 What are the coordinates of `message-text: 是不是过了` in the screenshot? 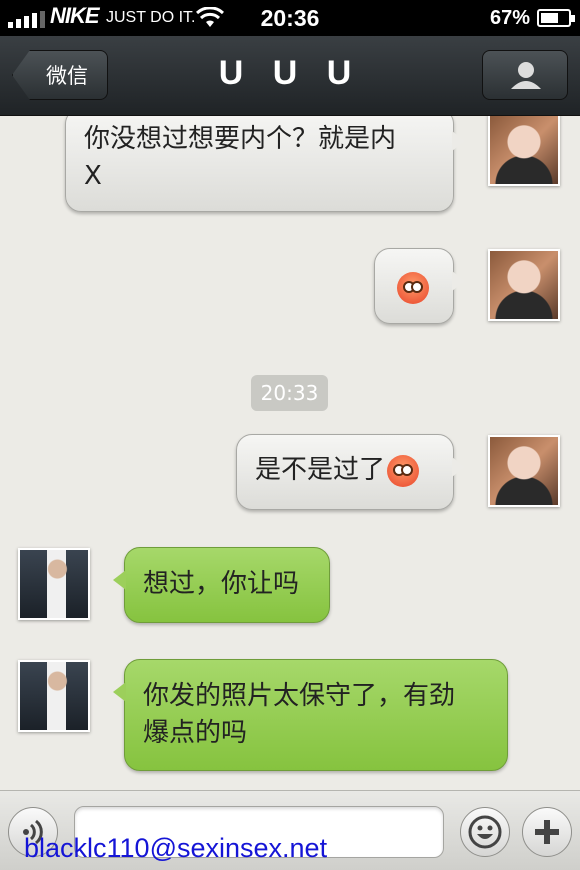 It's located at (320, 470).